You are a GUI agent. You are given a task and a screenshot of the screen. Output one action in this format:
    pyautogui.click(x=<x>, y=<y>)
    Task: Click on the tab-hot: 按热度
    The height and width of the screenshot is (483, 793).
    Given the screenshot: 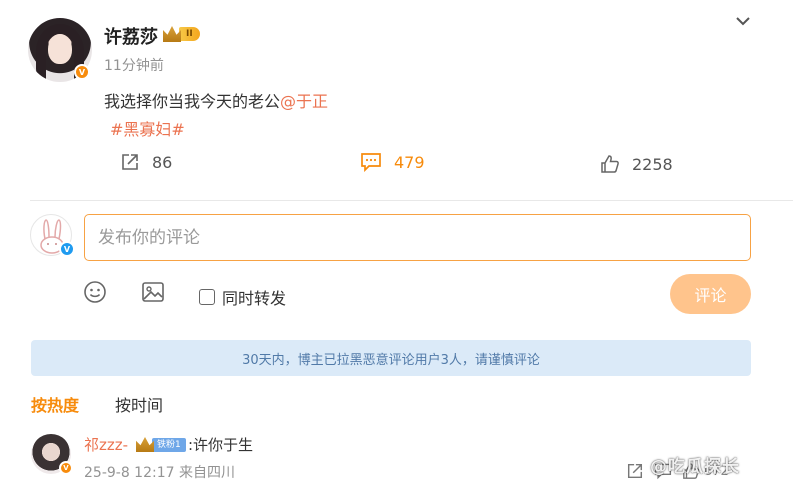 What is the action you would take?
    pyautogui.click(x=55, y=404)
    